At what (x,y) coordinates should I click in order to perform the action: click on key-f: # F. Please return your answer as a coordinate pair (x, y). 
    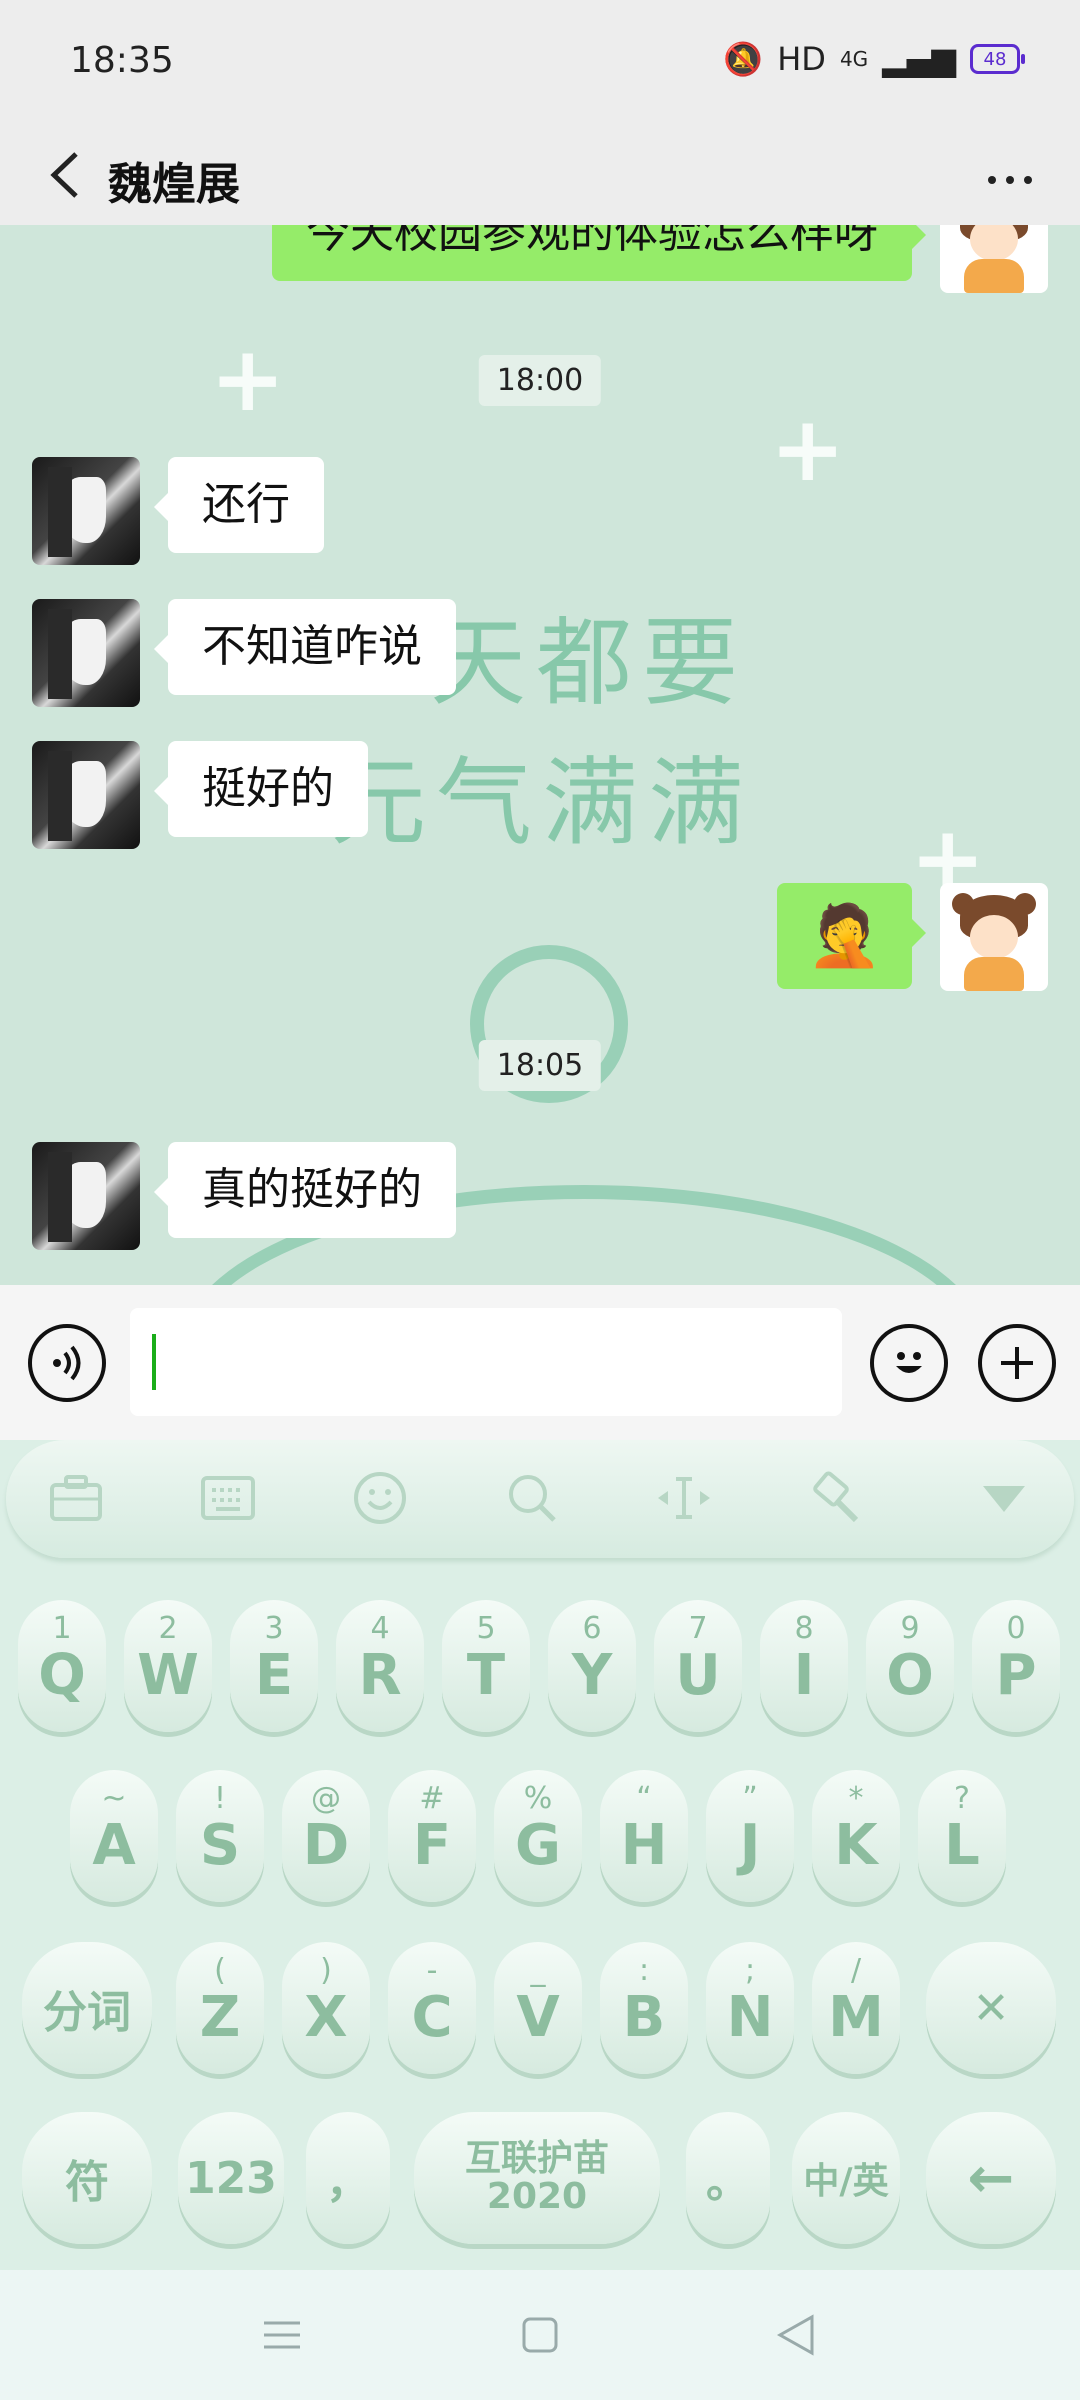
    Looking at the image, I should click on (432, 1836).